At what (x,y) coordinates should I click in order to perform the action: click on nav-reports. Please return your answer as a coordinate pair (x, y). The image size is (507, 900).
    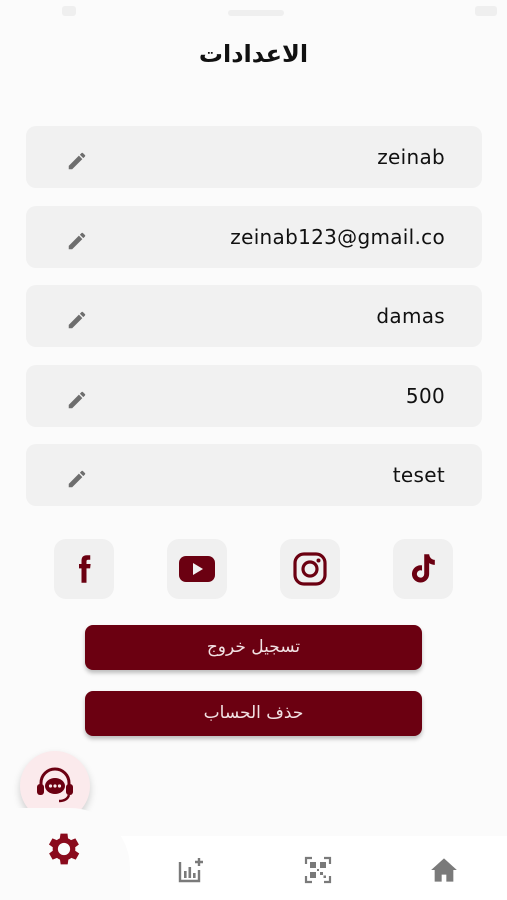
    Looking at the image, I should click on (191, 870).